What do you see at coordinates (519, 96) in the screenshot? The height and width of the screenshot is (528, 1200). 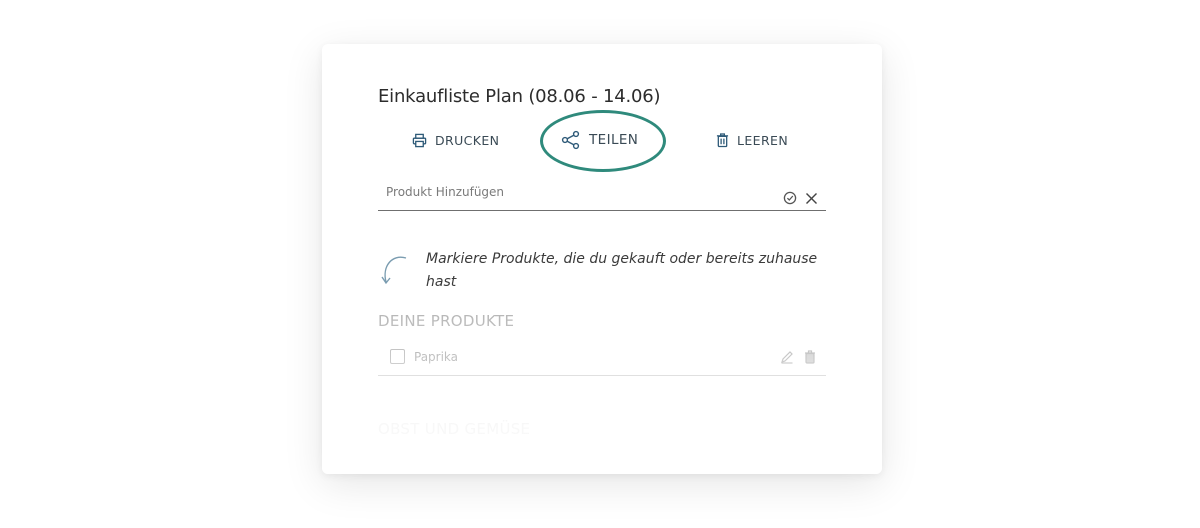 I see `page-title: Einkaufliste Plan (08.06 - 14.06)` at bounding box center [519, 96].